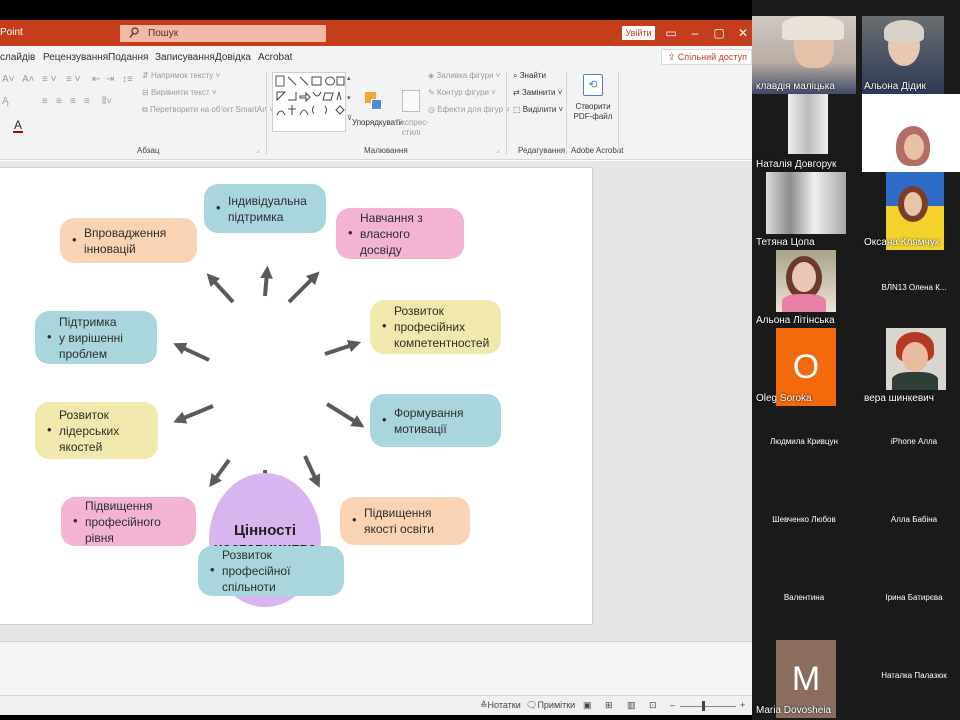 The image size is (960, 720). What do you see at coordinates (179, 92) in the screenshot?
I see `align-text-button: ⊟ Вирівняти текст ˅` at bounding box center [179, 92].